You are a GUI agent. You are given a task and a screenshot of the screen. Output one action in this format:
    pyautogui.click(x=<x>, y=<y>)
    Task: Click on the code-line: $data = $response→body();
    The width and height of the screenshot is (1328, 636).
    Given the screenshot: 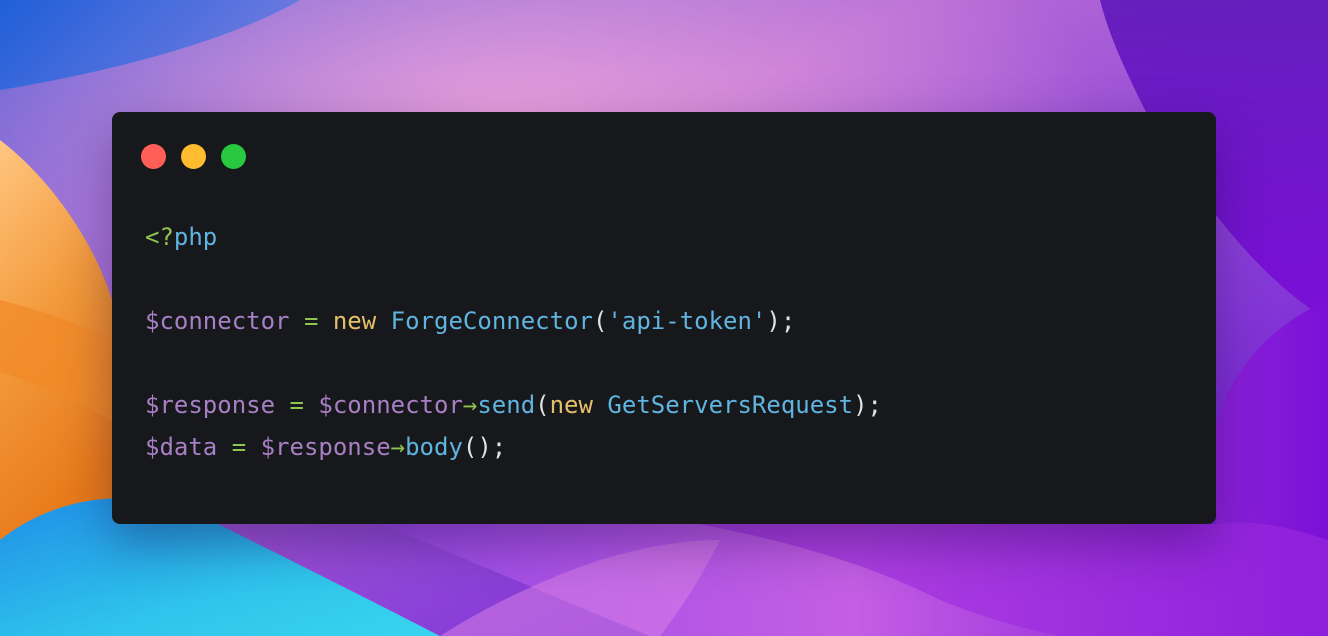 What is the action you would take?
    pyautogui.click(x=513, y=447)
    